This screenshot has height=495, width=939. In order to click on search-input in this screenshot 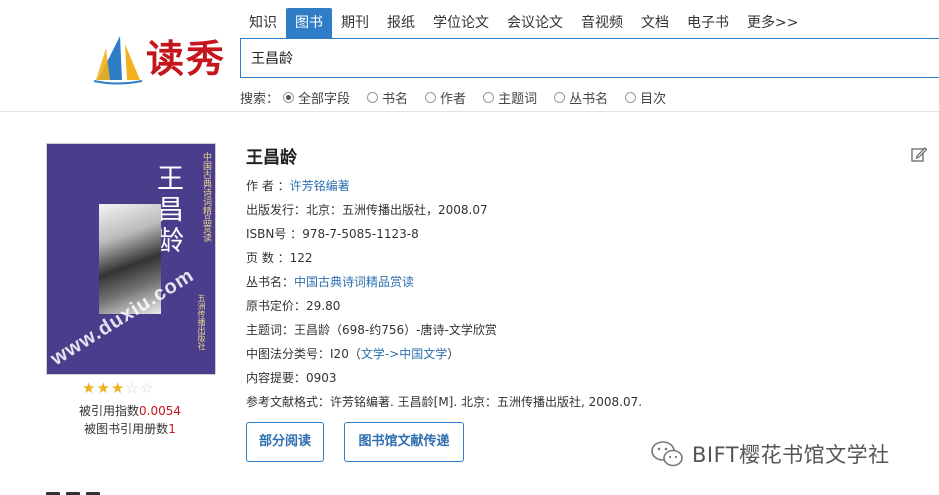, I will do `click(590, 58)`.